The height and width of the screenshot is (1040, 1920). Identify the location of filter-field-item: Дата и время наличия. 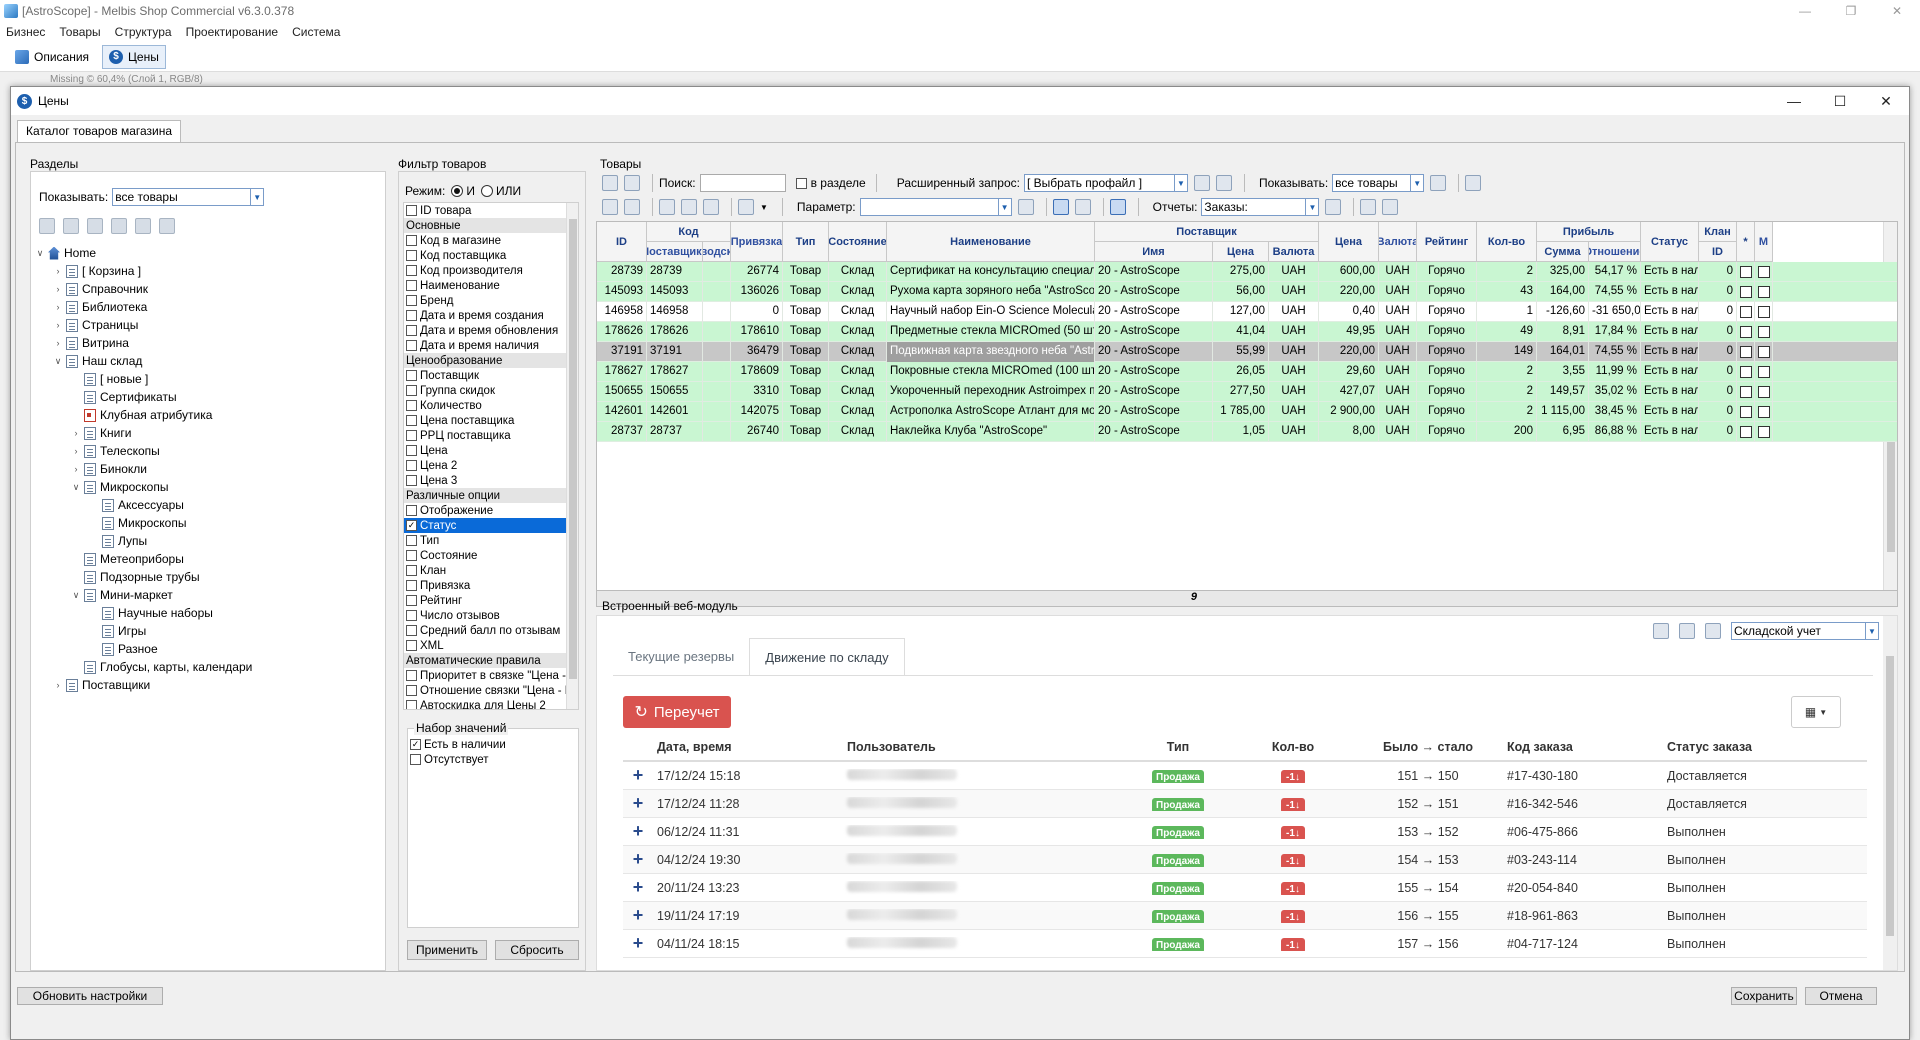
(486, 345).